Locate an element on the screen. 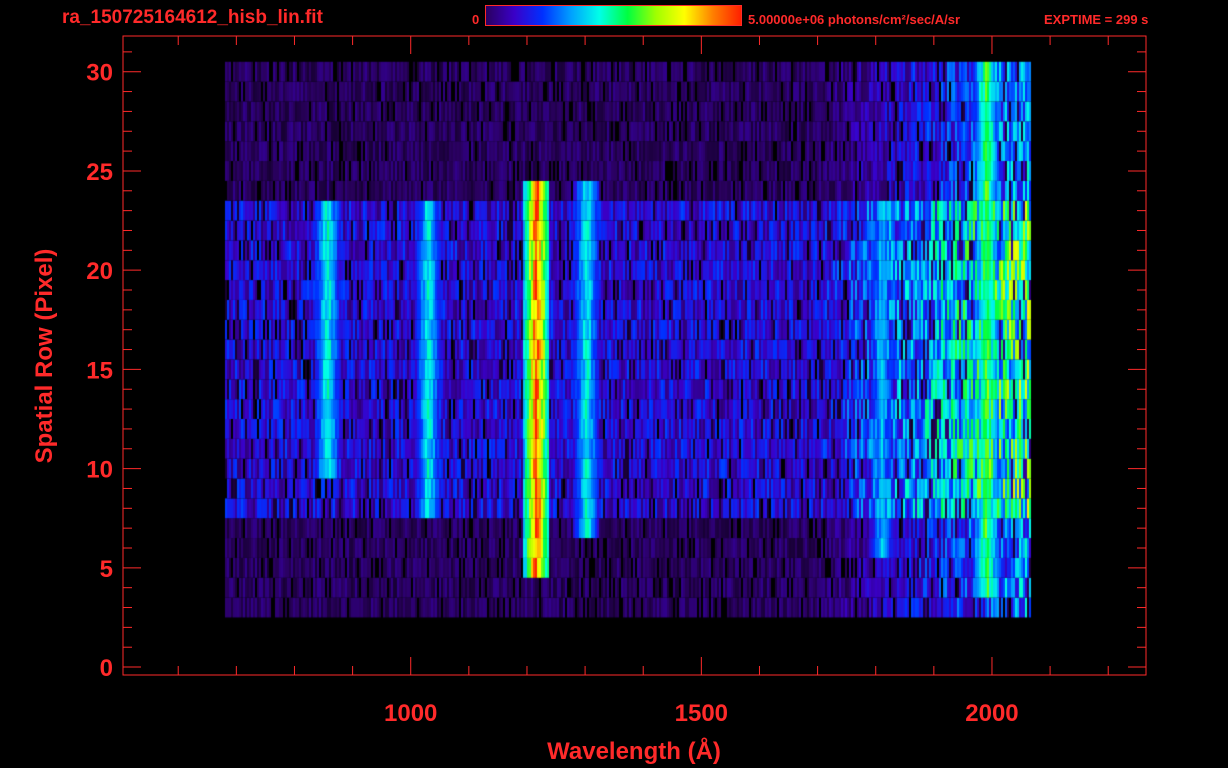  y-tick-label: 10 is located at coordinates (99, 470).